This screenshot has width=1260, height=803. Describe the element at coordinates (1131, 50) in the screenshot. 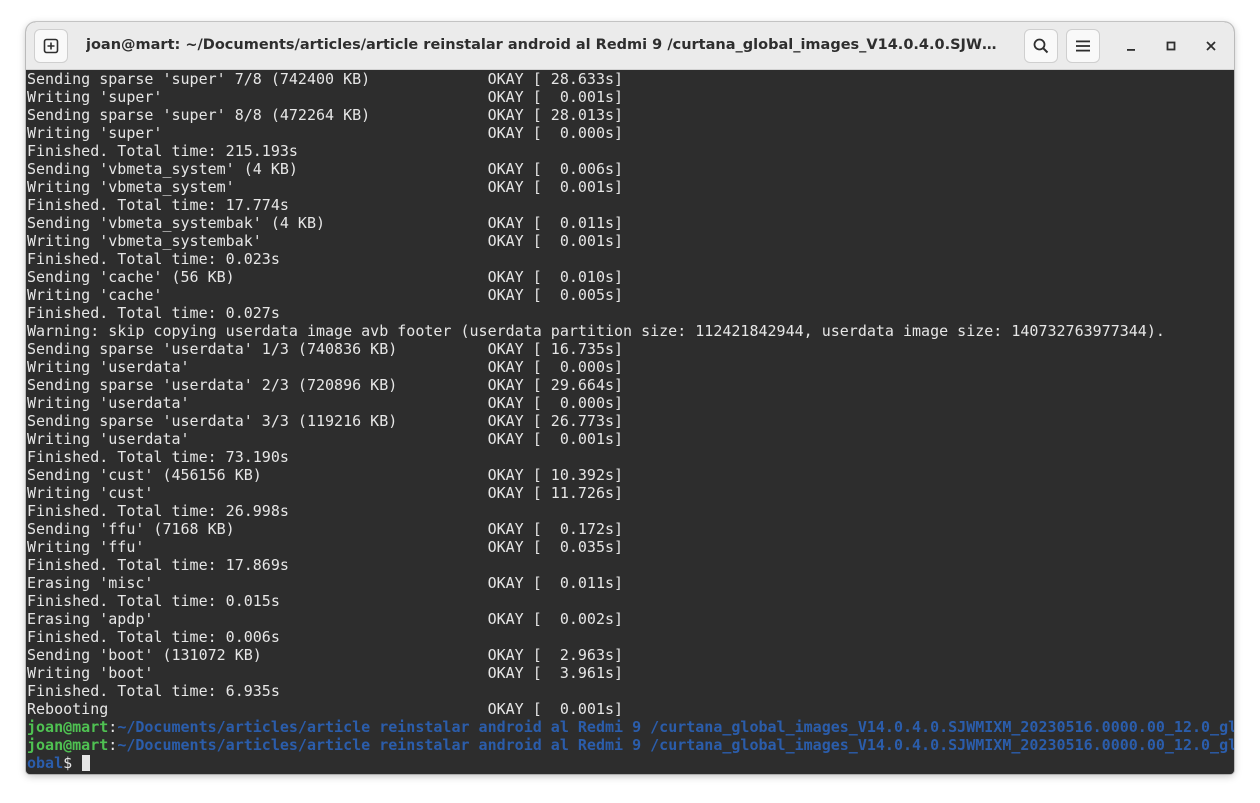

I see `minimize-icon` at that location.